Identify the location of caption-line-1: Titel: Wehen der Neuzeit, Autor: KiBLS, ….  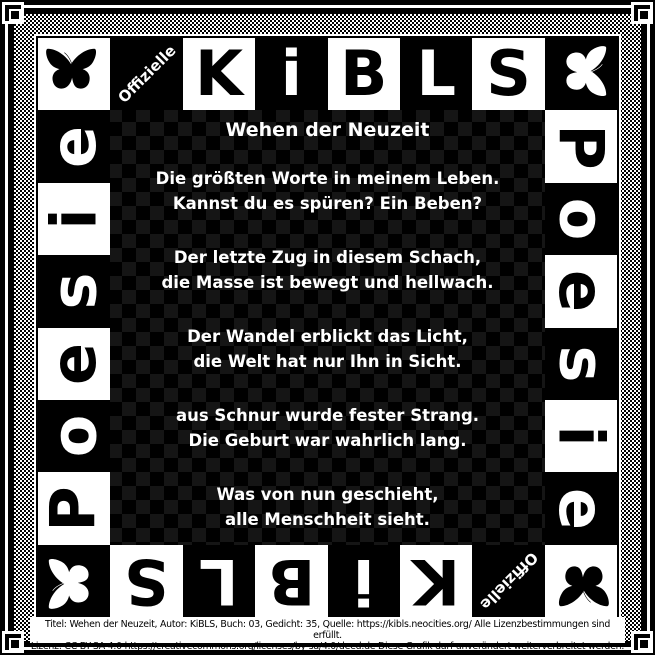
(327, 630).